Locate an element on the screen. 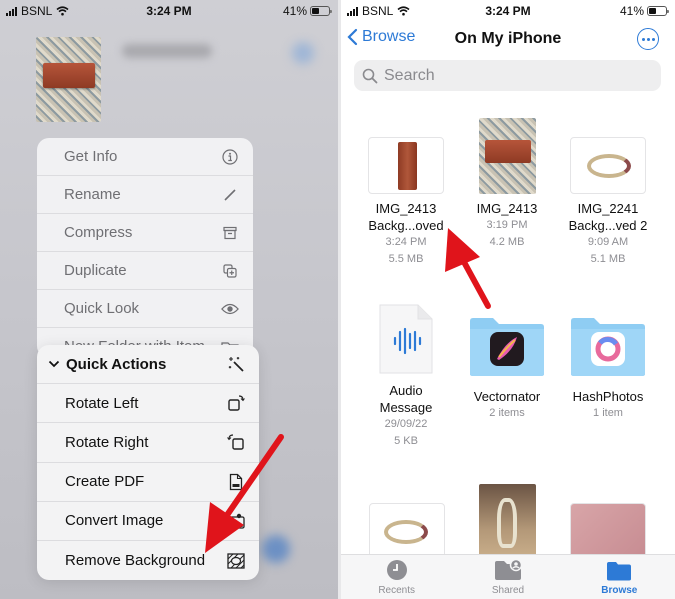 This screenshot has width=675, height=599. tab-shared: Shared is located at coordinates (507, 577).